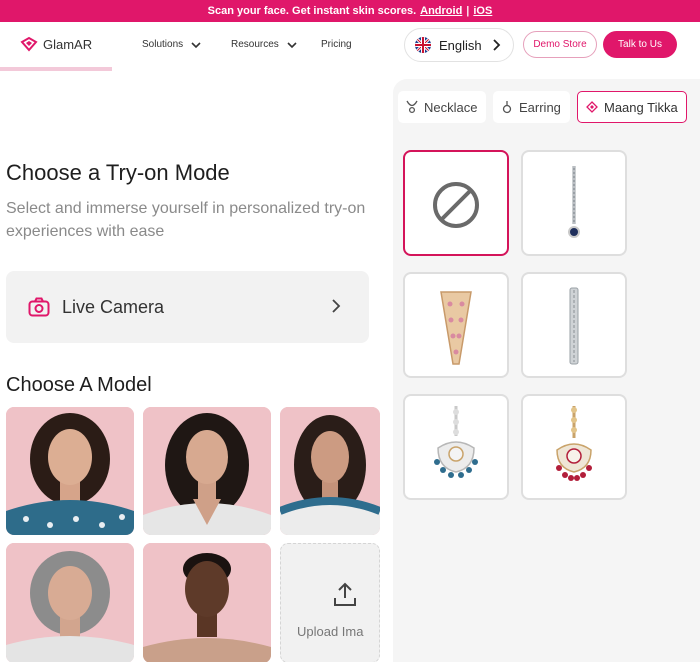  Describe the element at coordinates (451, 107) in the screenshot. I see `tab-necklace-label: Necklace` at that location.